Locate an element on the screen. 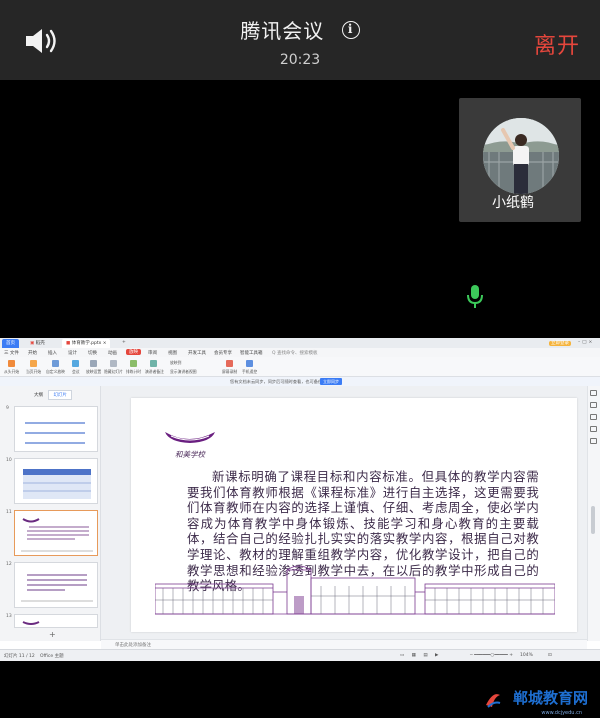 This screenshot has height=718, width=600. new-tab-button: + is located at coordinates (124, 343).